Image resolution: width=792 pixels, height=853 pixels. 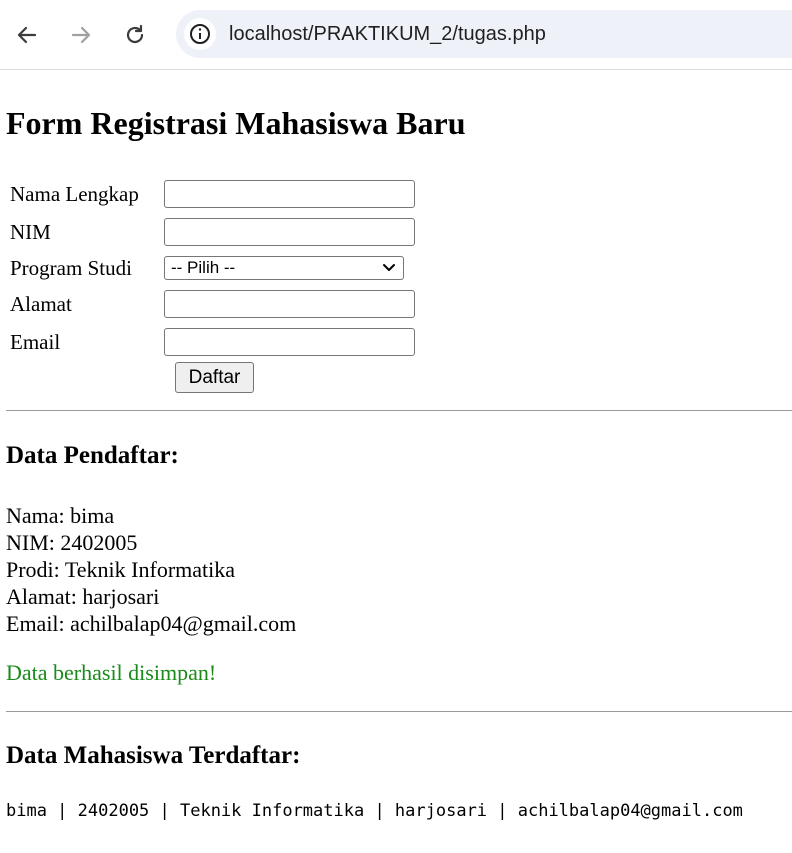 What do you see at coordinates (289, 194) in the screenshot?
I see `nama-input` at bounding box center [289, 194].